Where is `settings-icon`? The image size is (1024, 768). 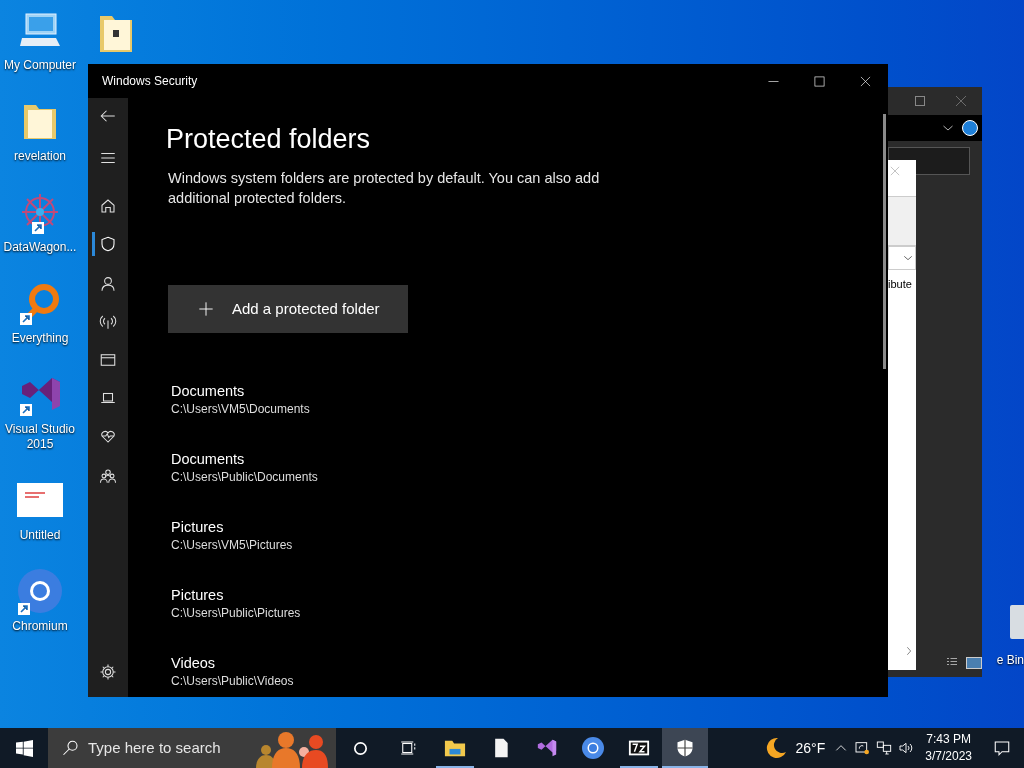 settings-icon is located at coordinates (108, 672).